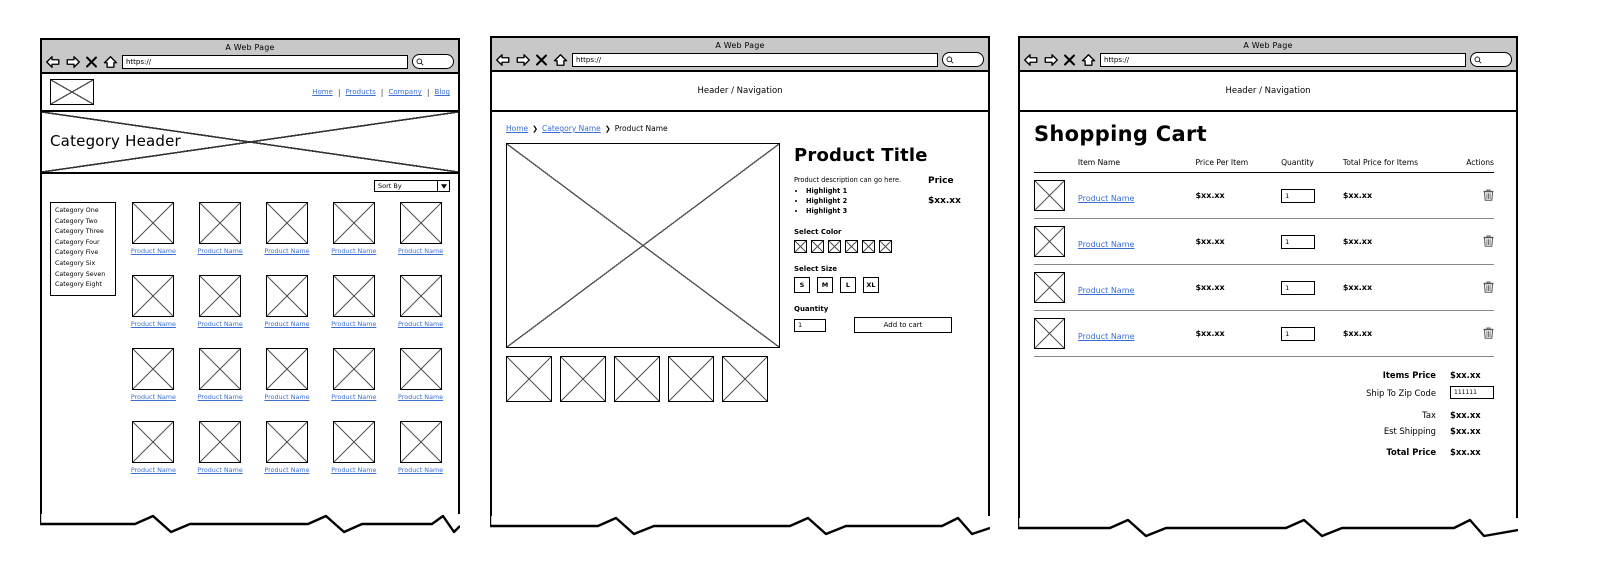  I want to click on breadcrumb-item-home: Home, so click(517, 128).